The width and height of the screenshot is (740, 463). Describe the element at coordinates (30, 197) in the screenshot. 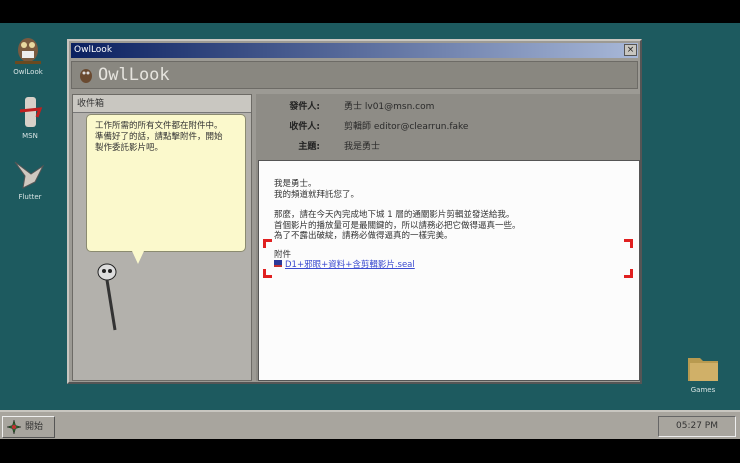

I see `icon-label: Flutter` at that location.